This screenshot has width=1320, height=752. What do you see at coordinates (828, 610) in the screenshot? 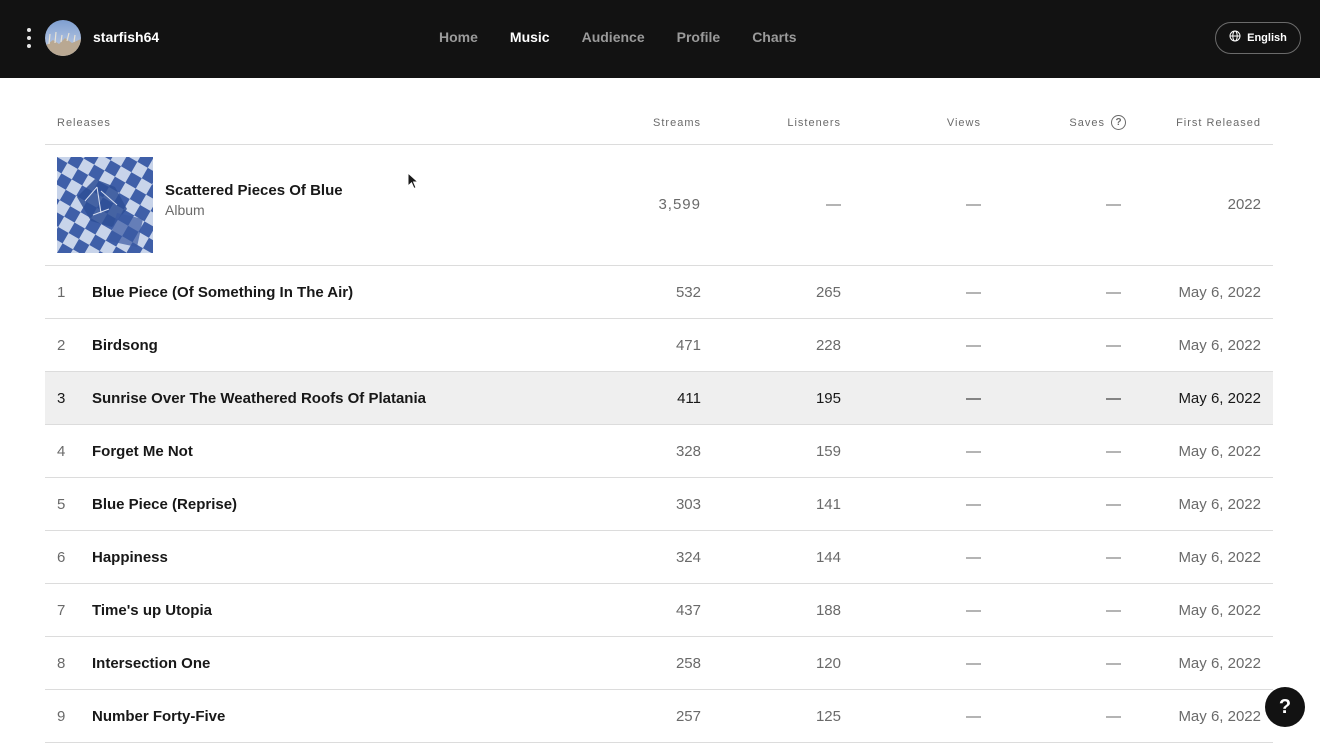
I see `track-listeners: 188` at bounding box center [828, 610].